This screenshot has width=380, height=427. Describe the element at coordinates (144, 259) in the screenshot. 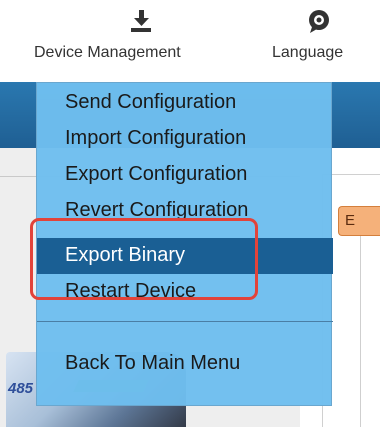

I see `highlight-box` at that location.